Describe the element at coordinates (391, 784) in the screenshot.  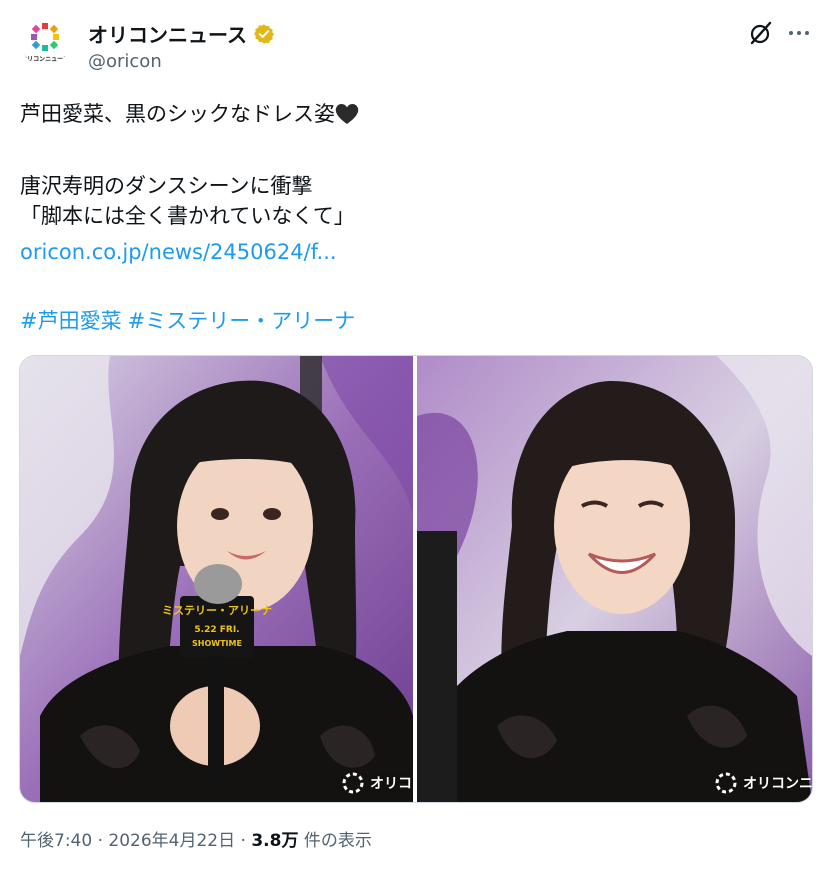
I see `watermark-left-text: オリコ` at that location.